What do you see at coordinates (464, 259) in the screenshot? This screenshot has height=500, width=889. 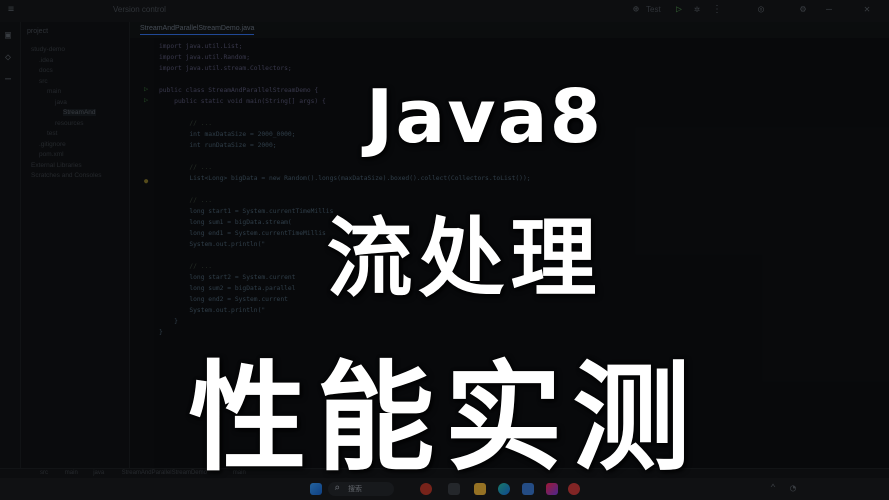 I see `headline-stream-processing: 流处理` at bounding box center [464, 259].